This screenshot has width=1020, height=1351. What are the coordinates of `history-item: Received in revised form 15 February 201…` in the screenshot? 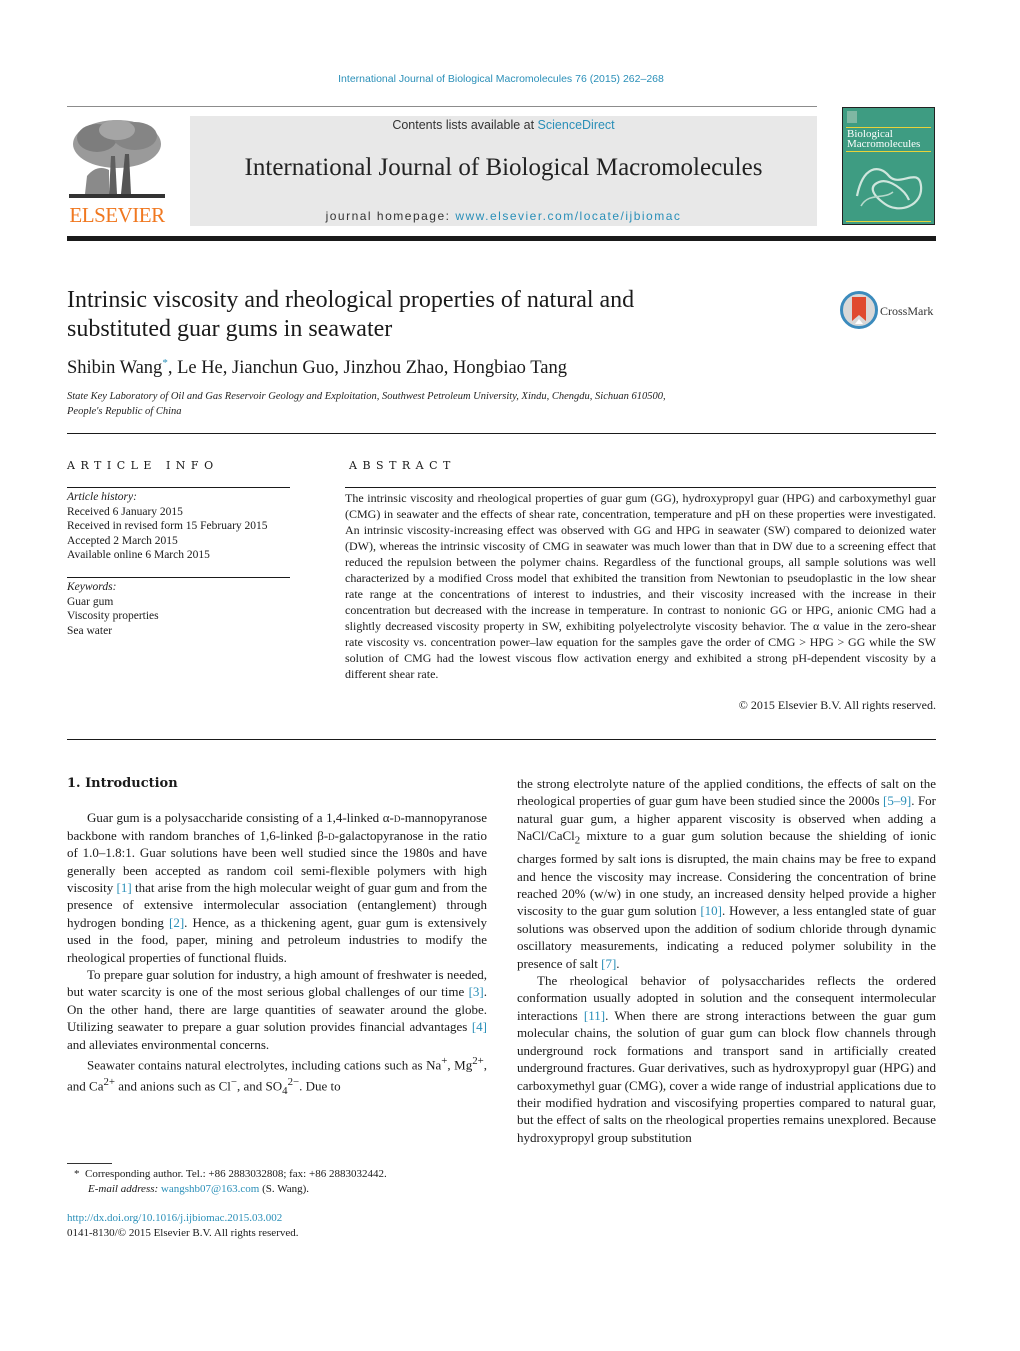 It's located at (167, 526).